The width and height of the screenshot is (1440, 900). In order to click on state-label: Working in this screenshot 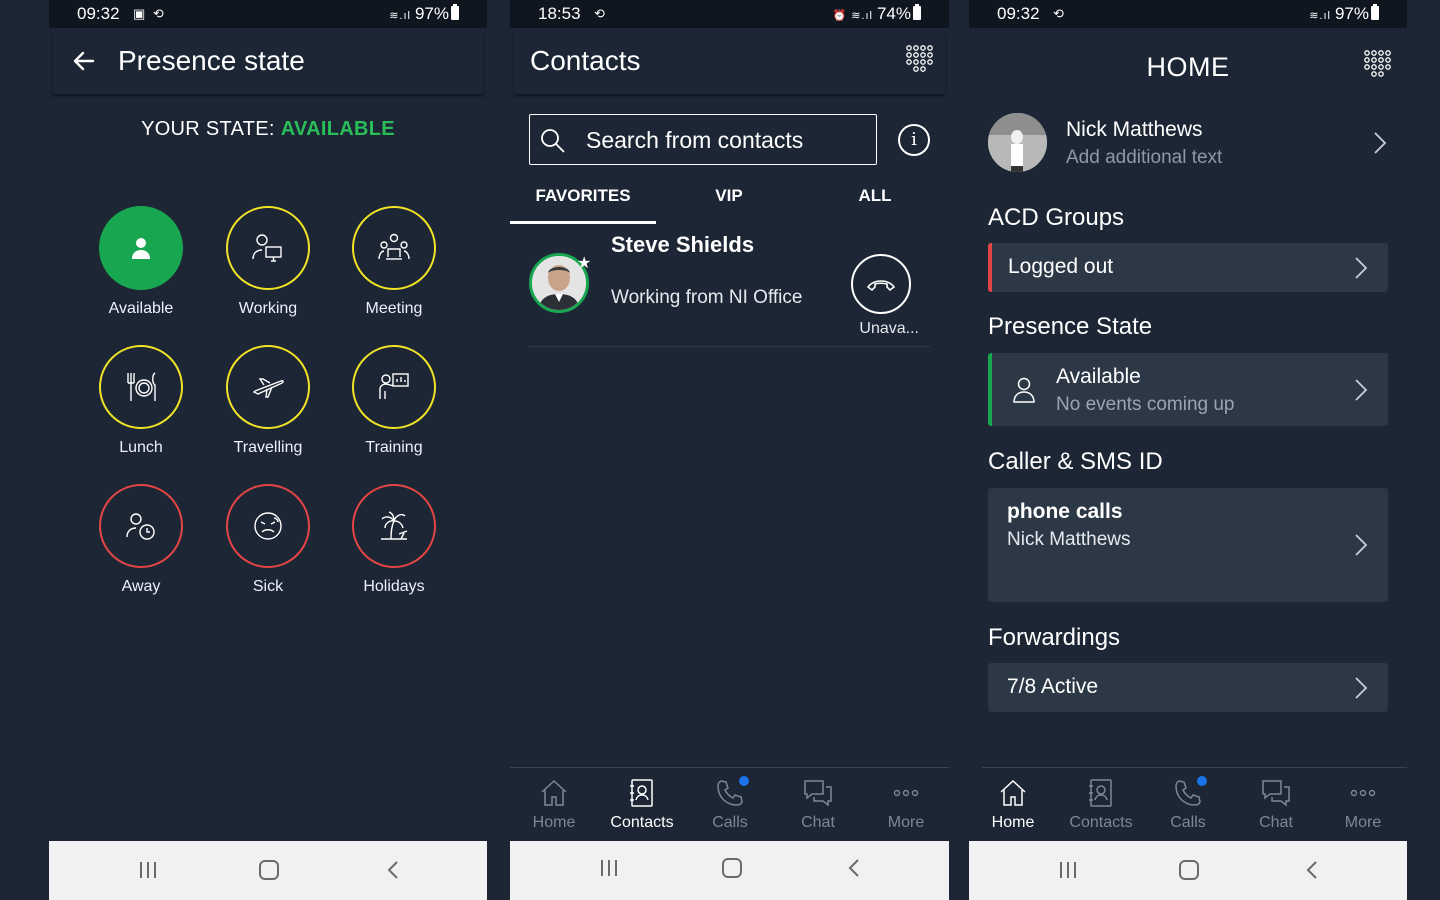, I will do `click(268, 308)`.